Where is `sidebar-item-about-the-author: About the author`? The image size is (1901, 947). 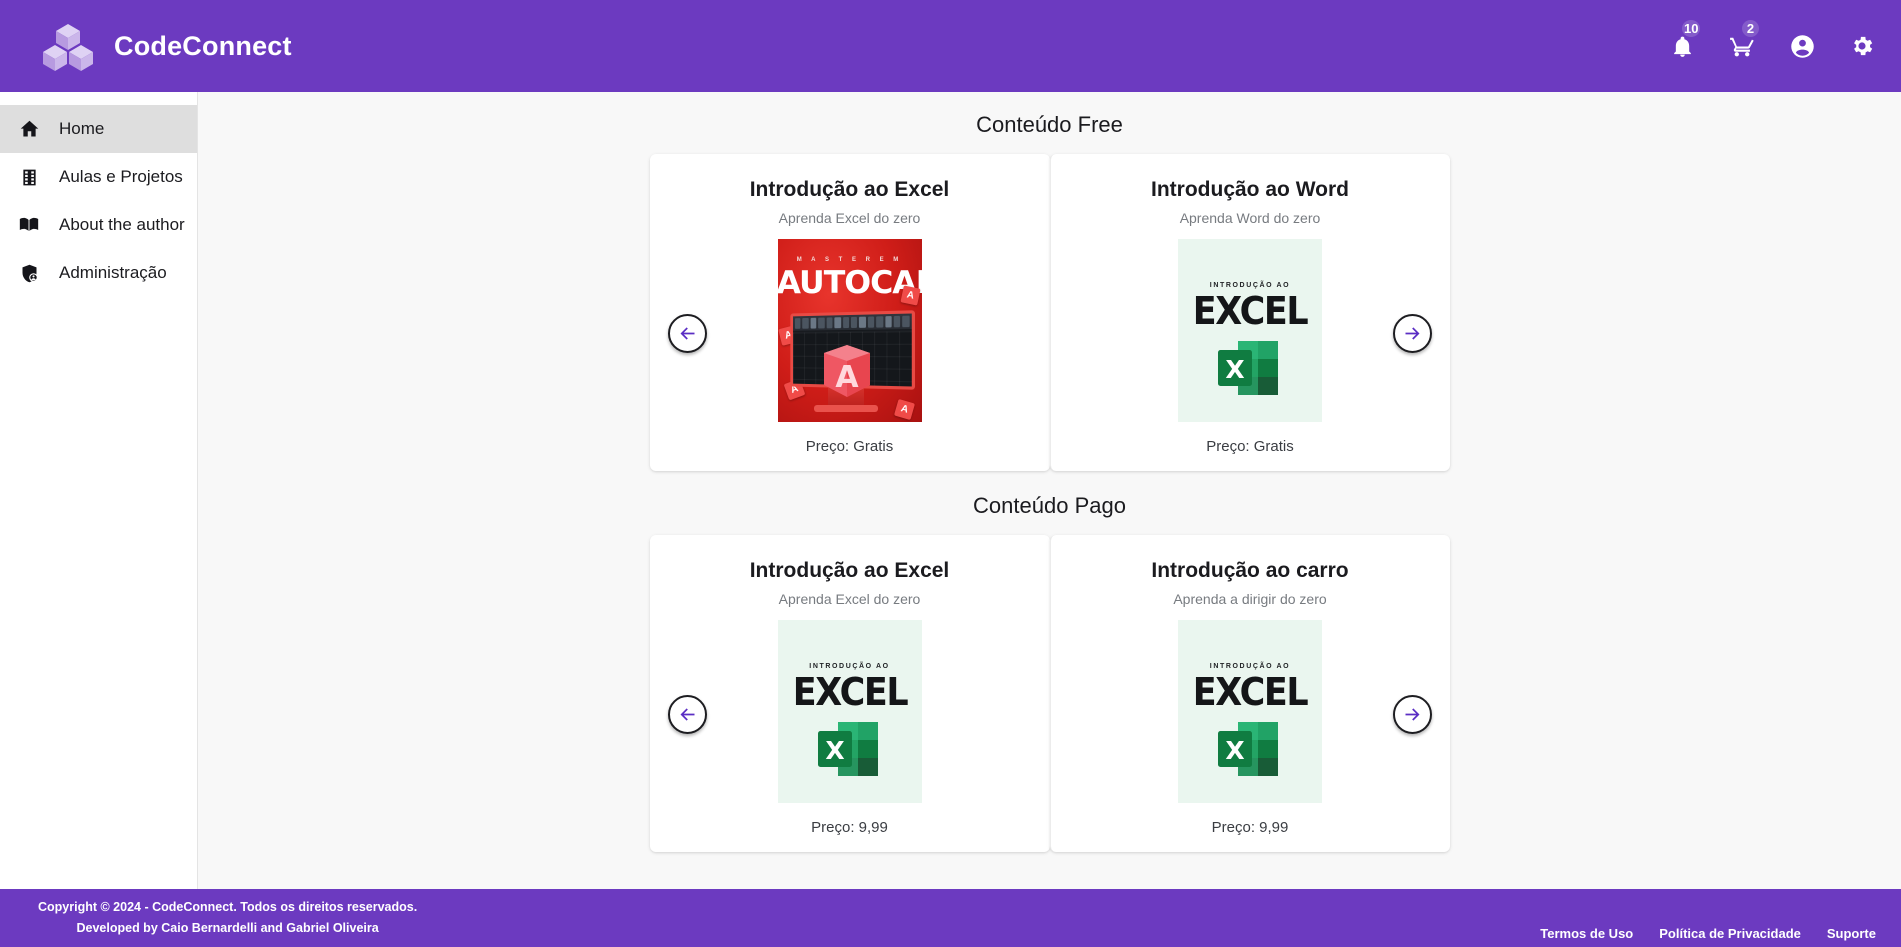
sidebar-item-about-the-author: About the author is located at coordinates (98, 225).